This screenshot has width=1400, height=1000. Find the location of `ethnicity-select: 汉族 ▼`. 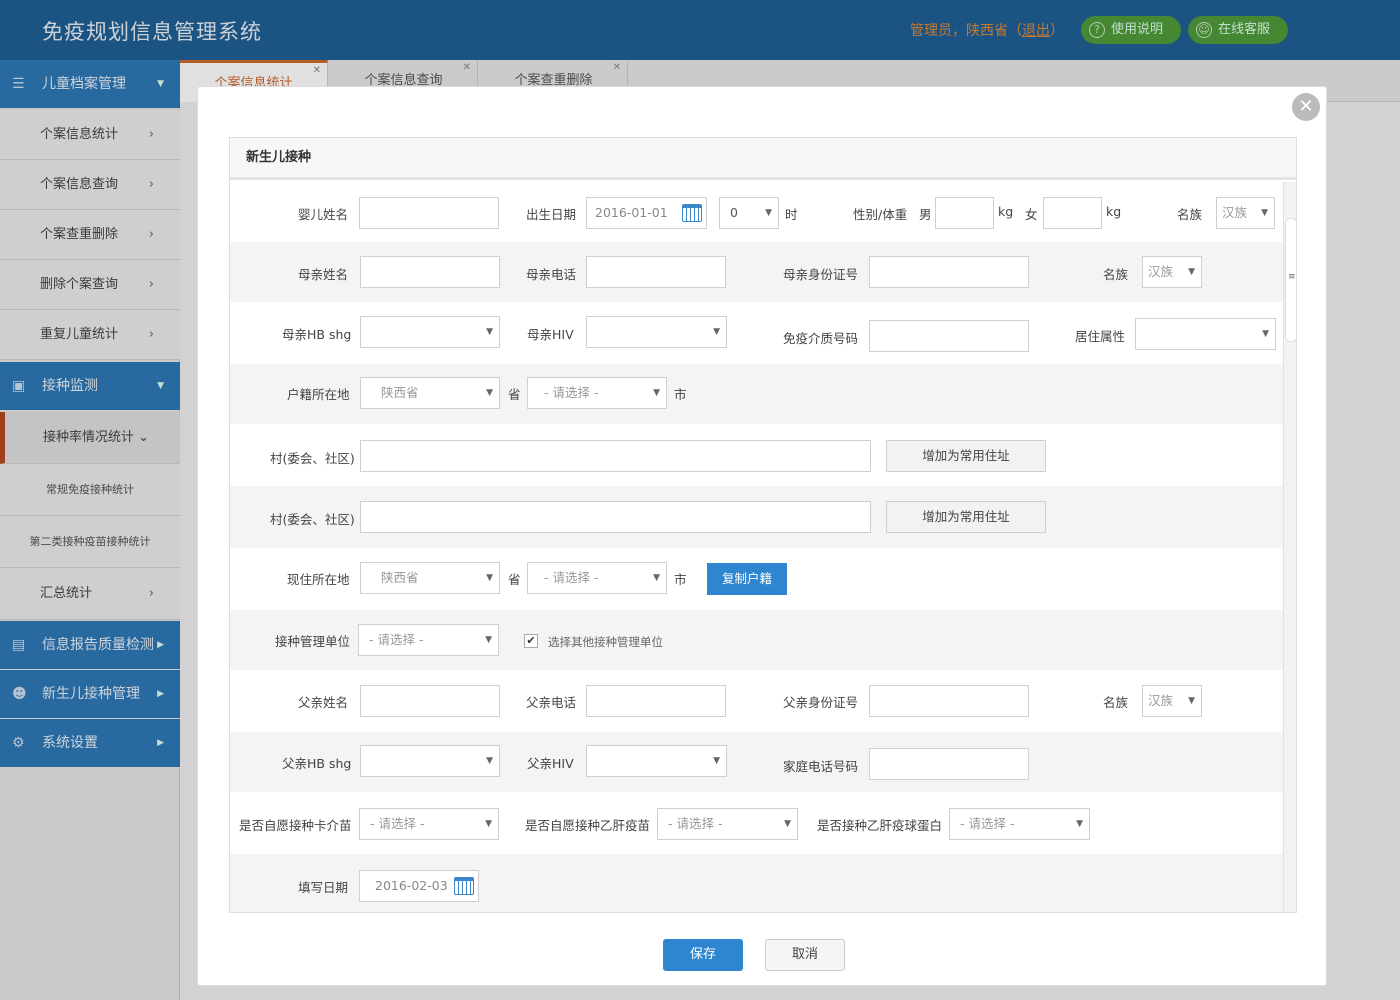

ethnicity-select: 汉族 ▼ is located at coordinates (1245, 213).